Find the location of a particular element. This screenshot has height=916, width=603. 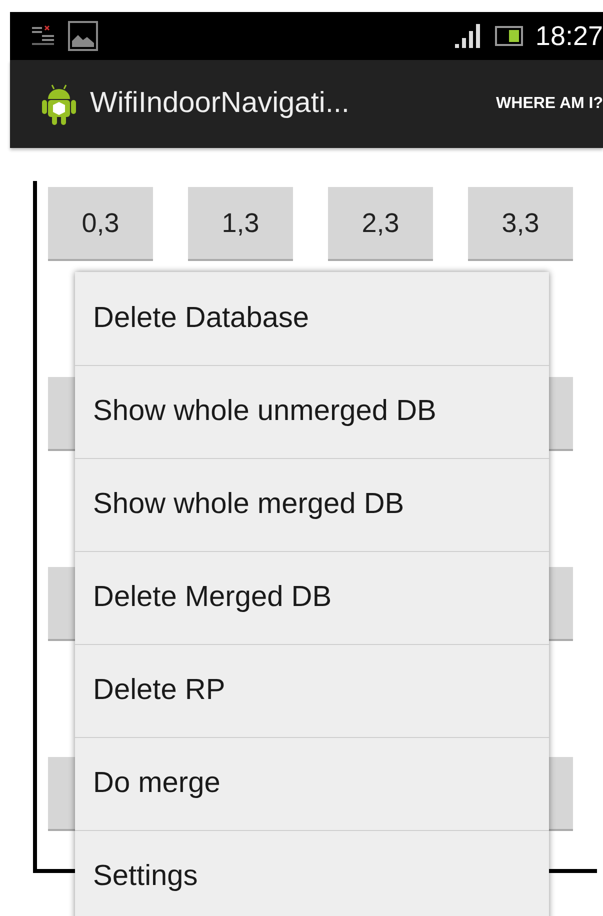

grid-point-button: 3,3 is located at coordinates (520, 224).